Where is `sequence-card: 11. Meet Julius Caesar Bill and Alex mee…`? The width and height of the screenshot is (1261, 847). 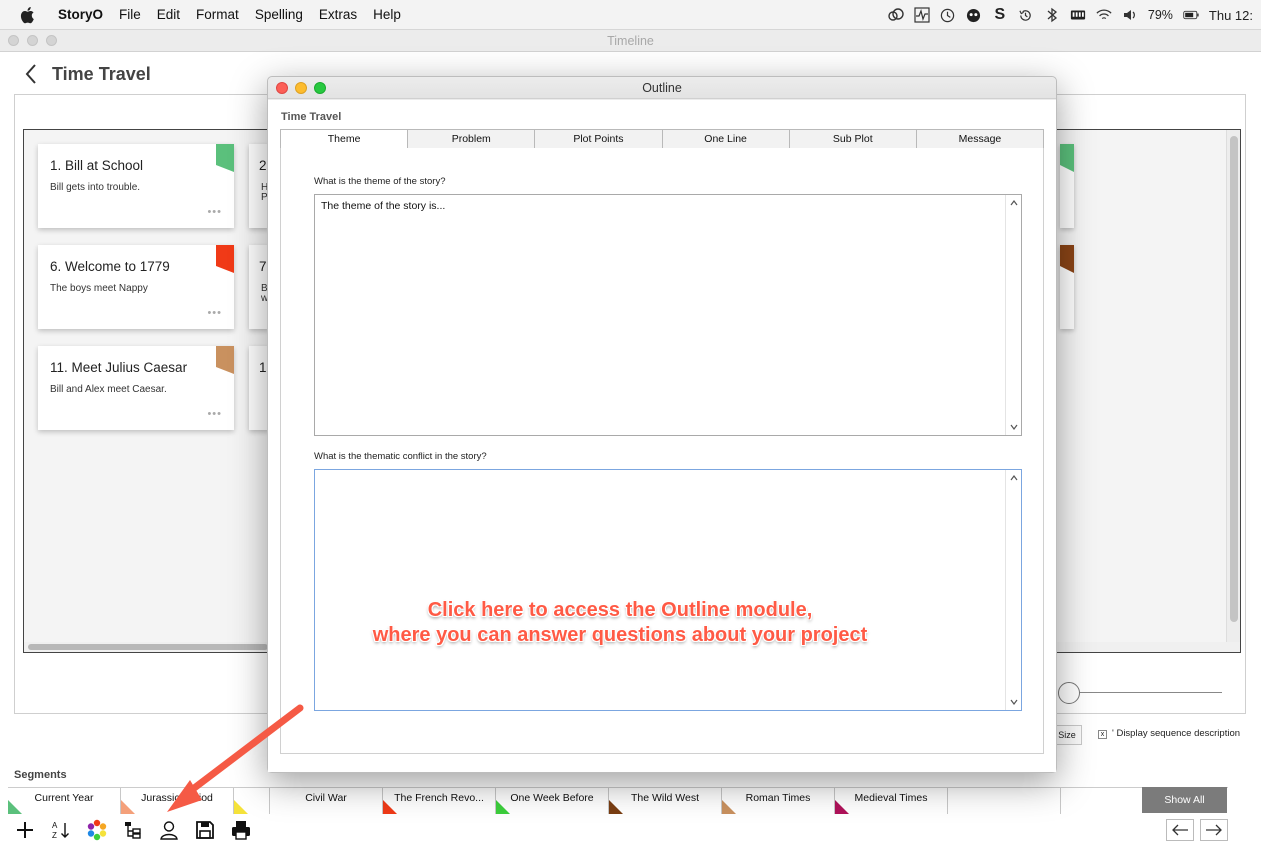
sequence-card: 11. Meet Julius Caesar Bill and Alex mee… is located at coordinates (136, 388).